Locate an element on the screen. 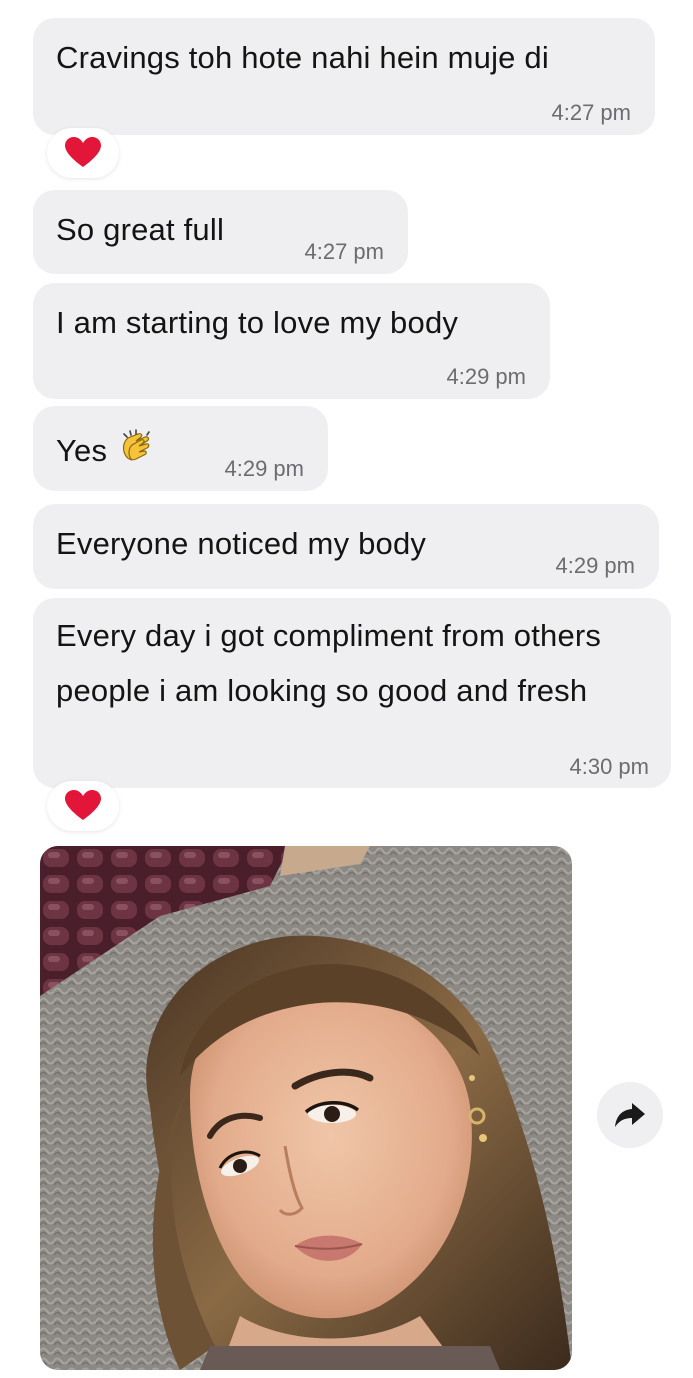  message-text-content: Yes is located at coordinates (82, 451).